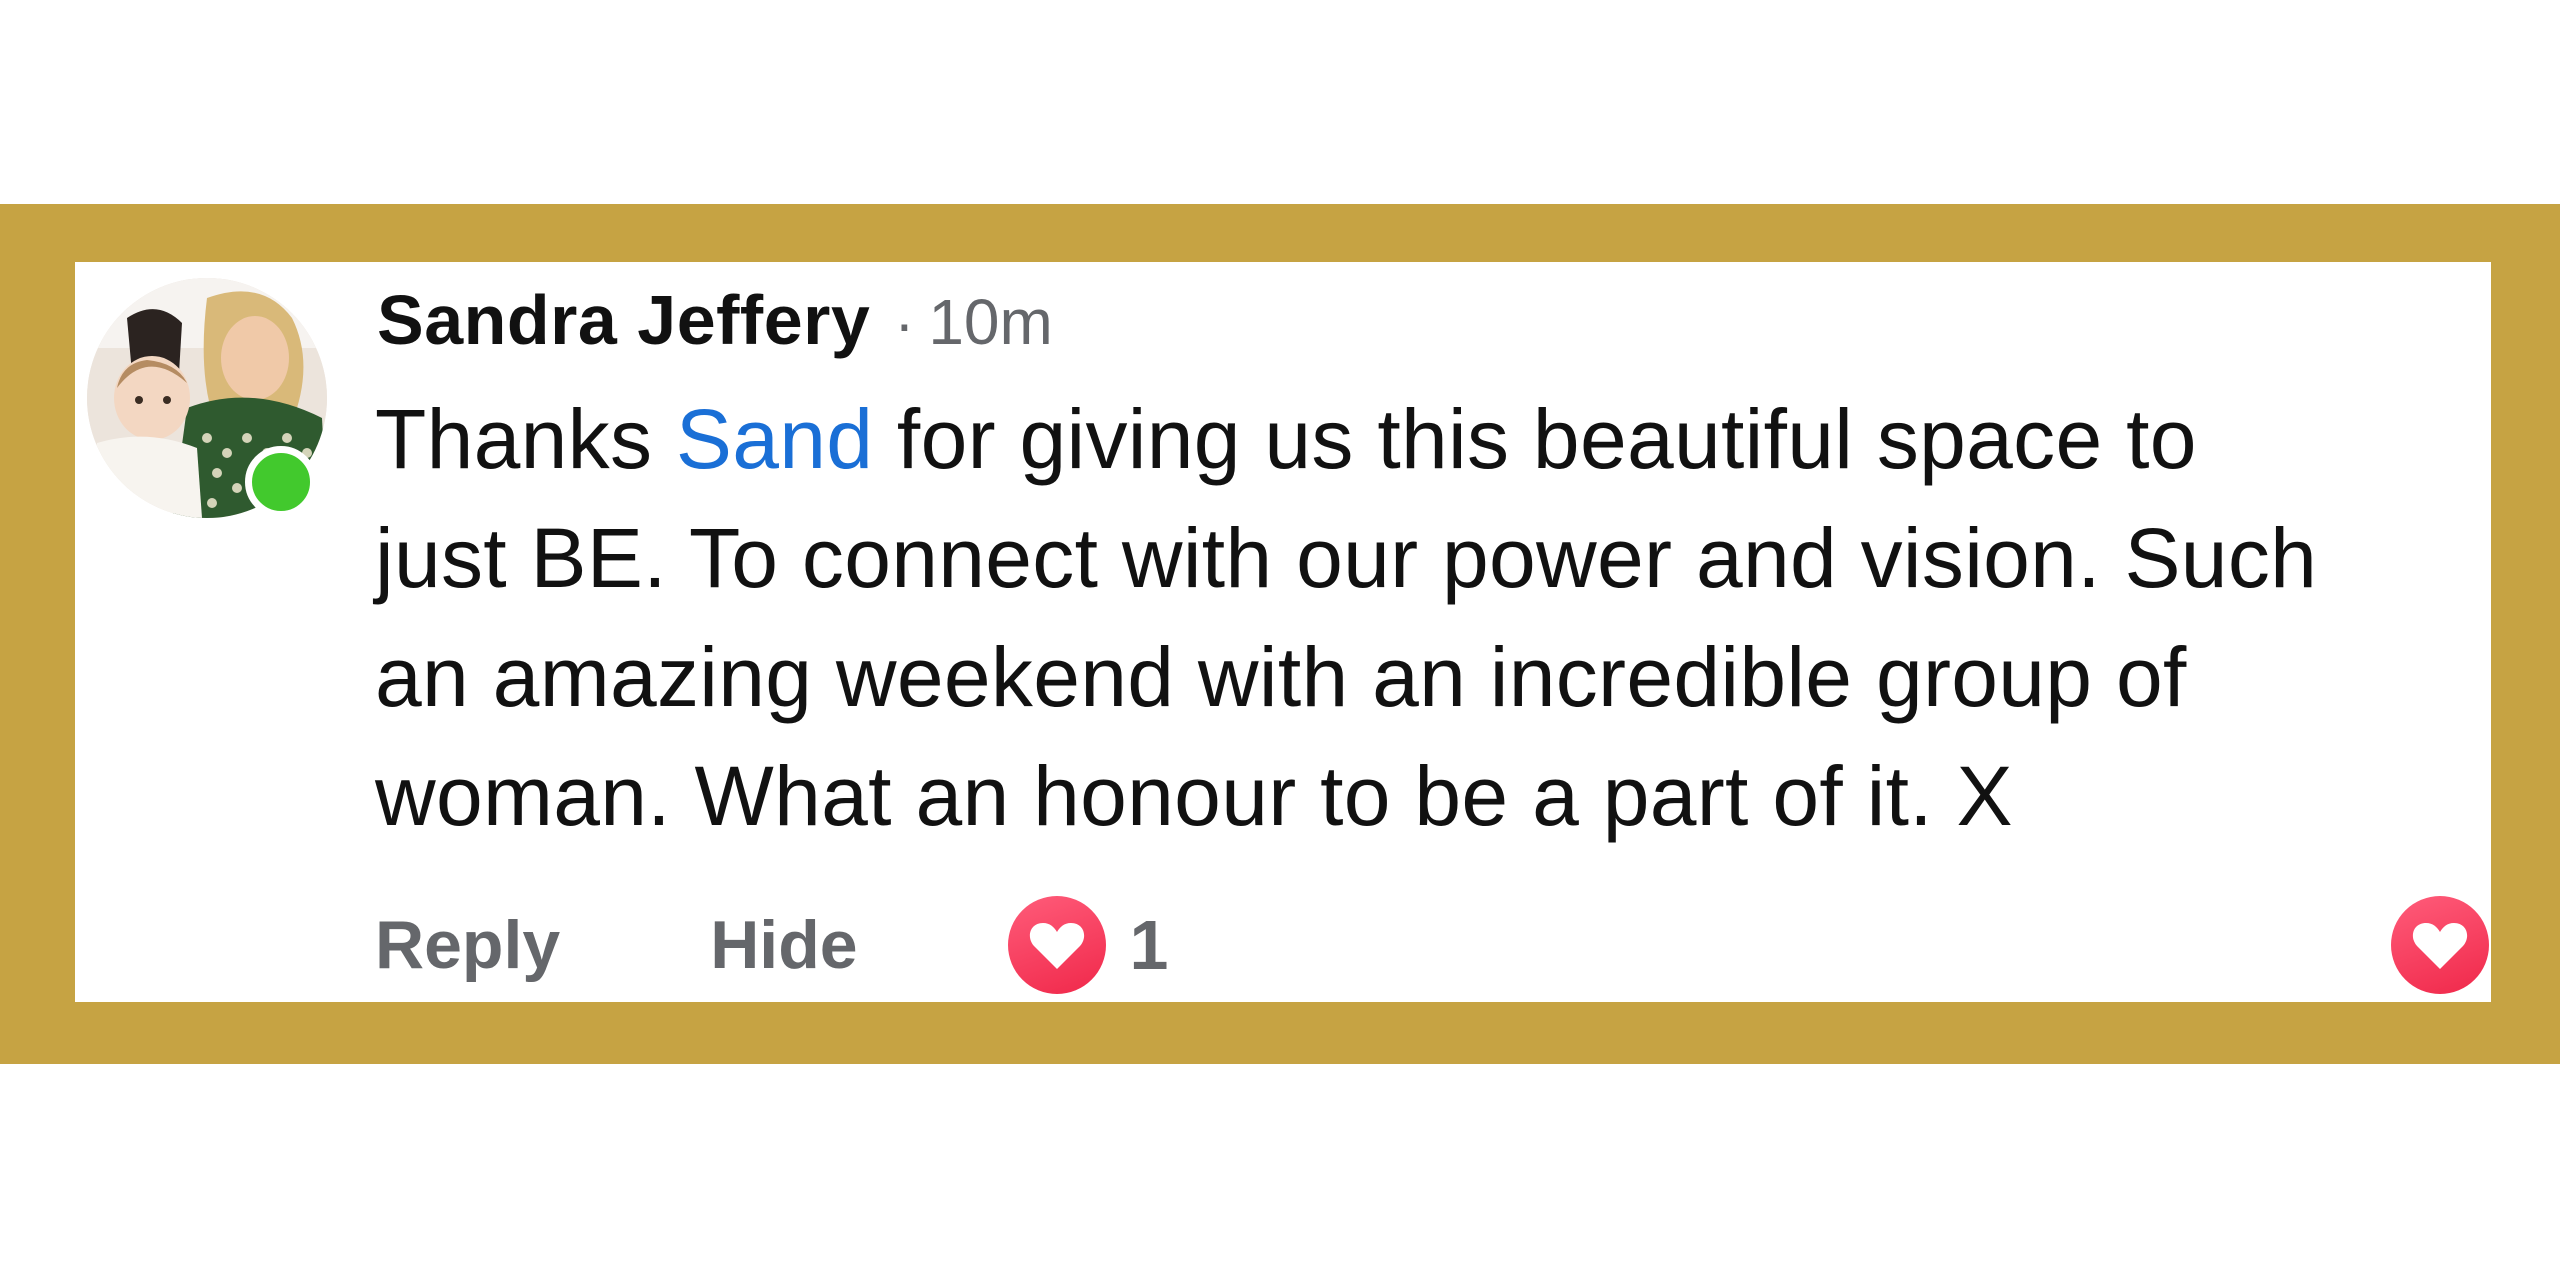 This screenshot has width=2560, height=1280. I want to click on author-avatar, so click(207, 398).